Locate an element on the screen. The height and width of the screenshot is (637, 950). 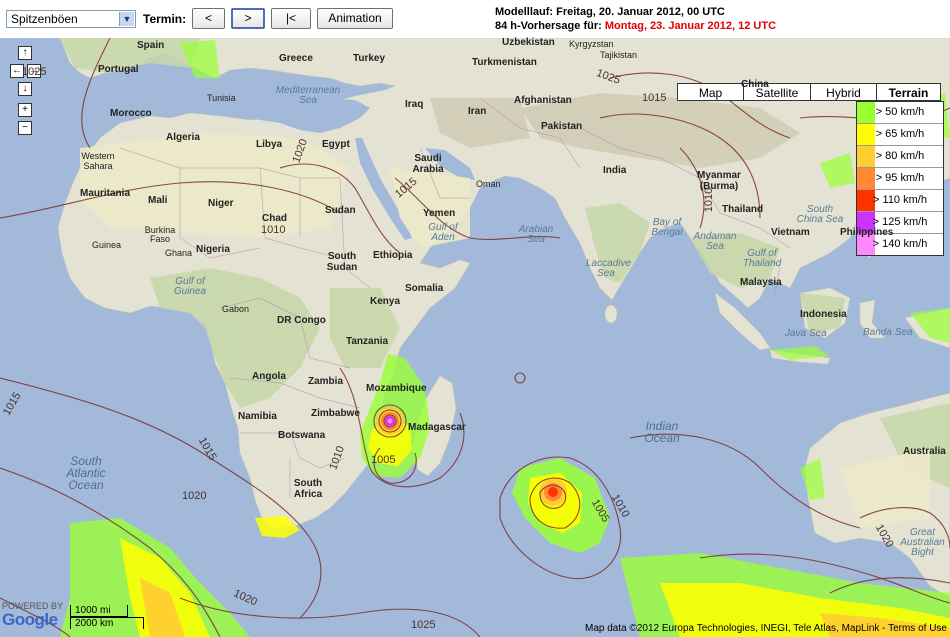
label-country: Kyrgyzstan is located at coordinates (591, 44).